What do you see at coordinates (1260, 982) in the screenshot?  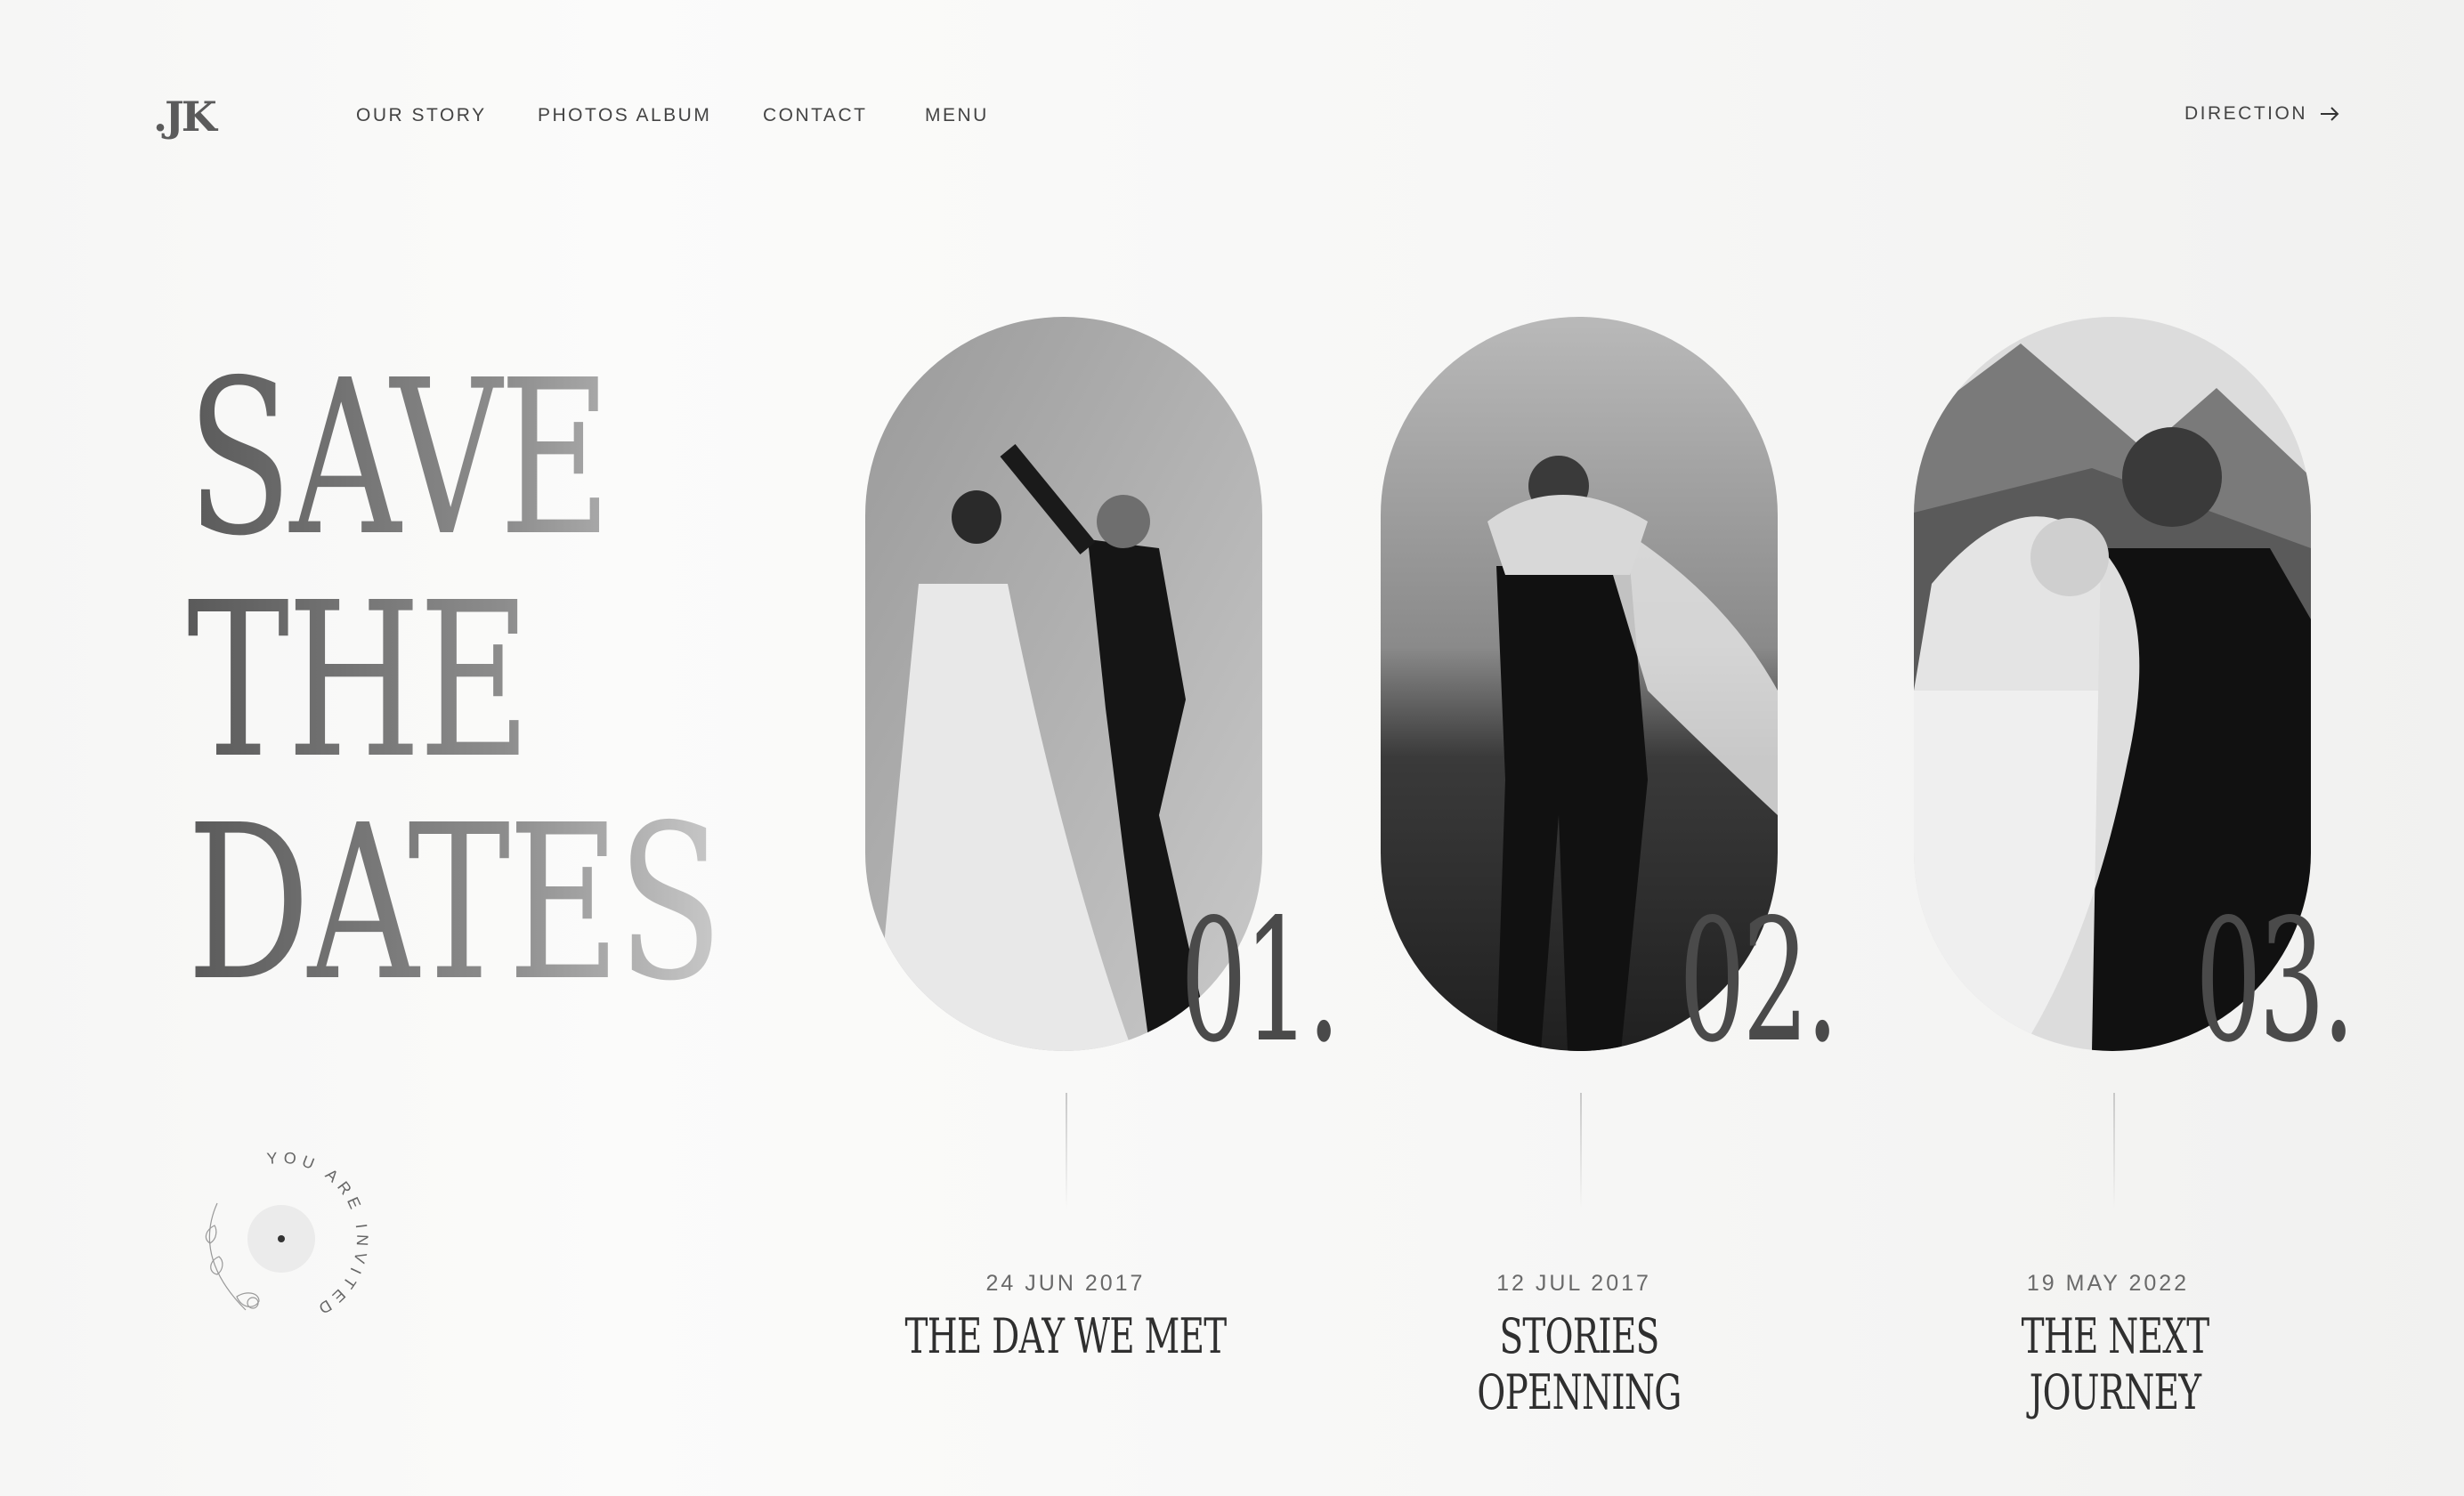 I see `story-number-1: 01.` at bounding box center [1260, 982].